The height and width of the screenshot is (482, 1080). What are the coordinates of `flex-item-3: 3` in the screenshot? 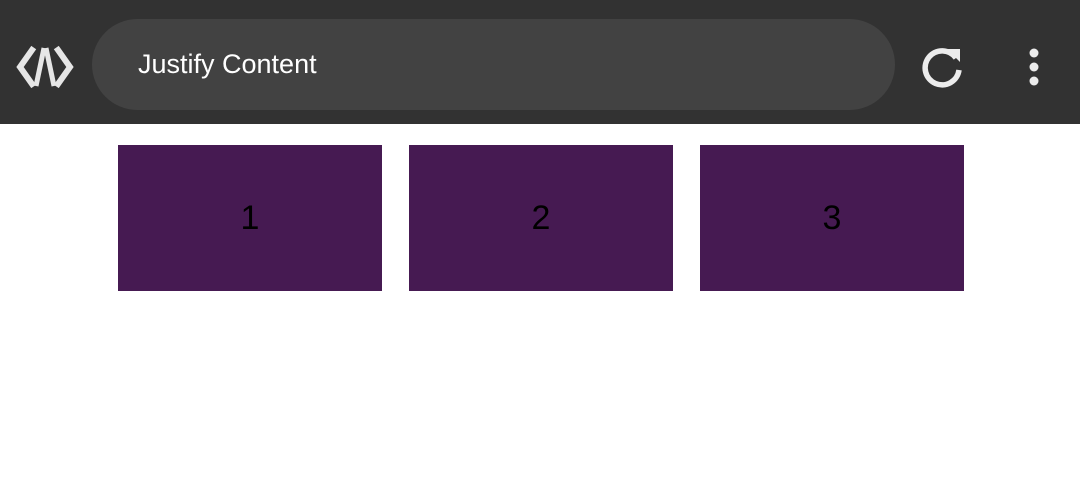 It's located at (832, 218).